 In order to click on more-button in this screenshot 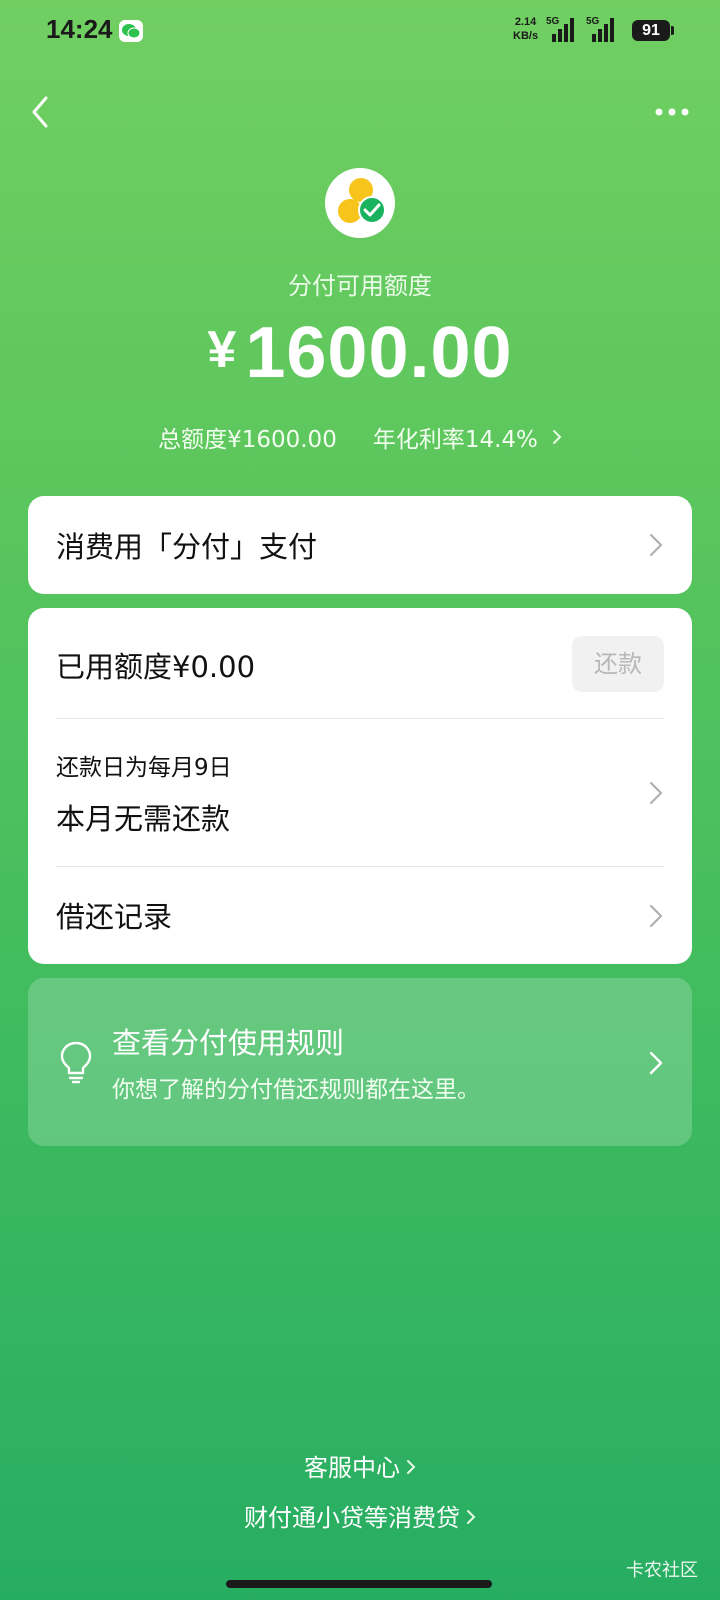, I will do `click(672, 112)`.